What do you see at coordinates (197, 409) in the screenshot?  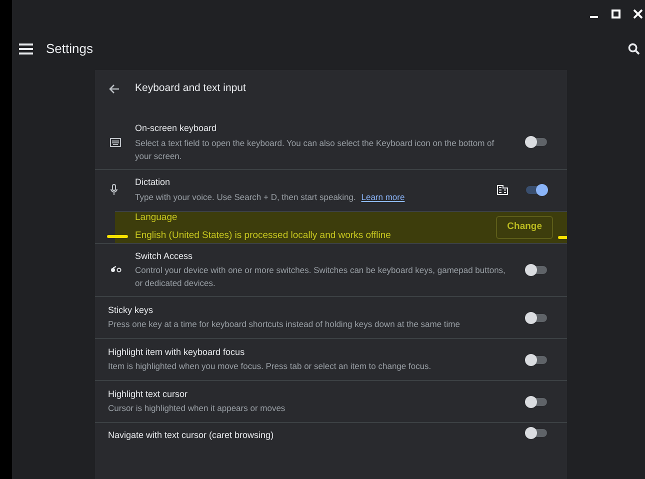 I see `setting-description: Cursor is highlighted when it appears or moves` at bounding box center [197, 409].